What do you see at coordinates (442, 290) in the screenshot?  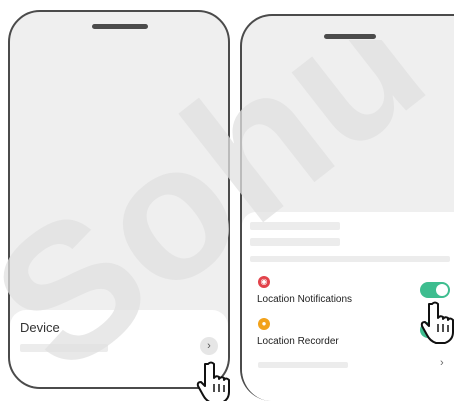 I see `toggle-knob` at bounding box center [442, 290].